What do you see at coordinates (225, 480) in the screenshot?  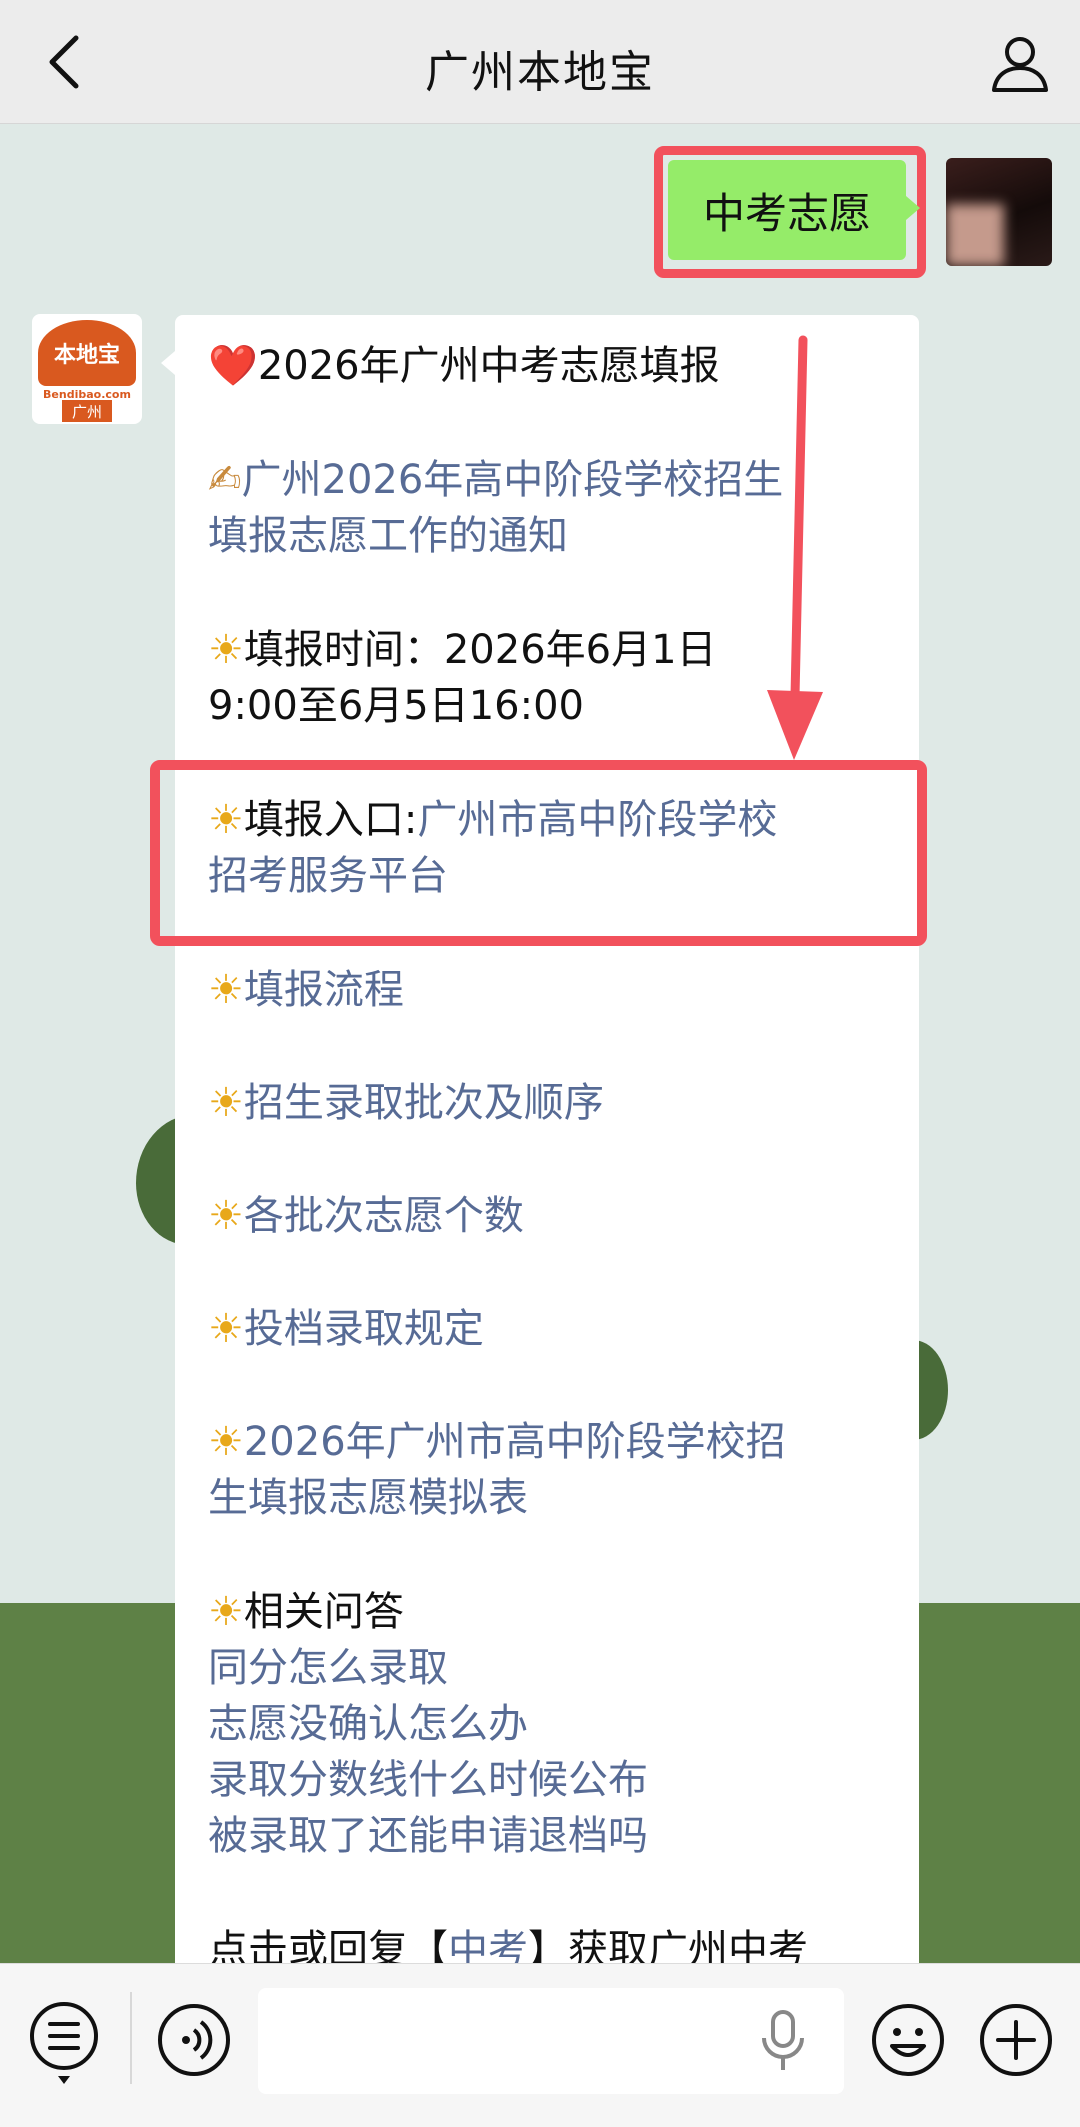 I see `writing-hand-icon: ✍` at bounding box center [225, 480].